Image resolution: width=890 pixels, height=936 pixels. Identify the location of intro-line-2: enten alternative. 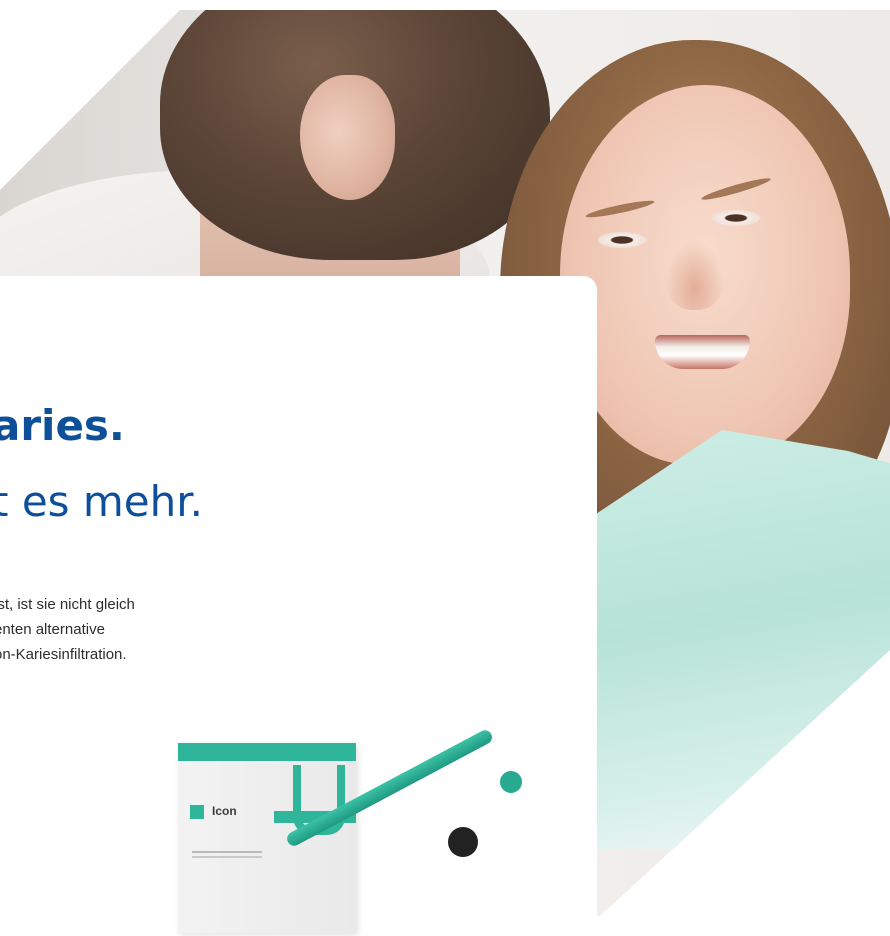
(52, 629).